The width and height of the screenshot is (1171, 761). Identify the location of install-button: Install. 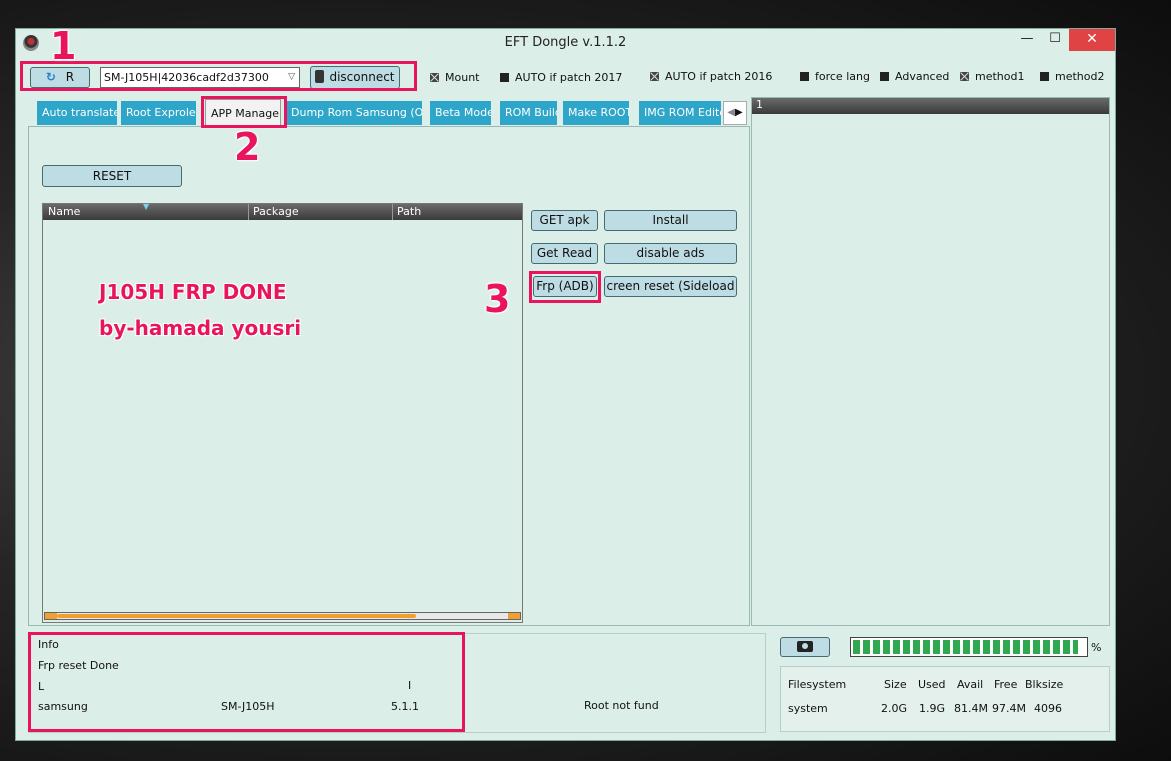
(670, 220).